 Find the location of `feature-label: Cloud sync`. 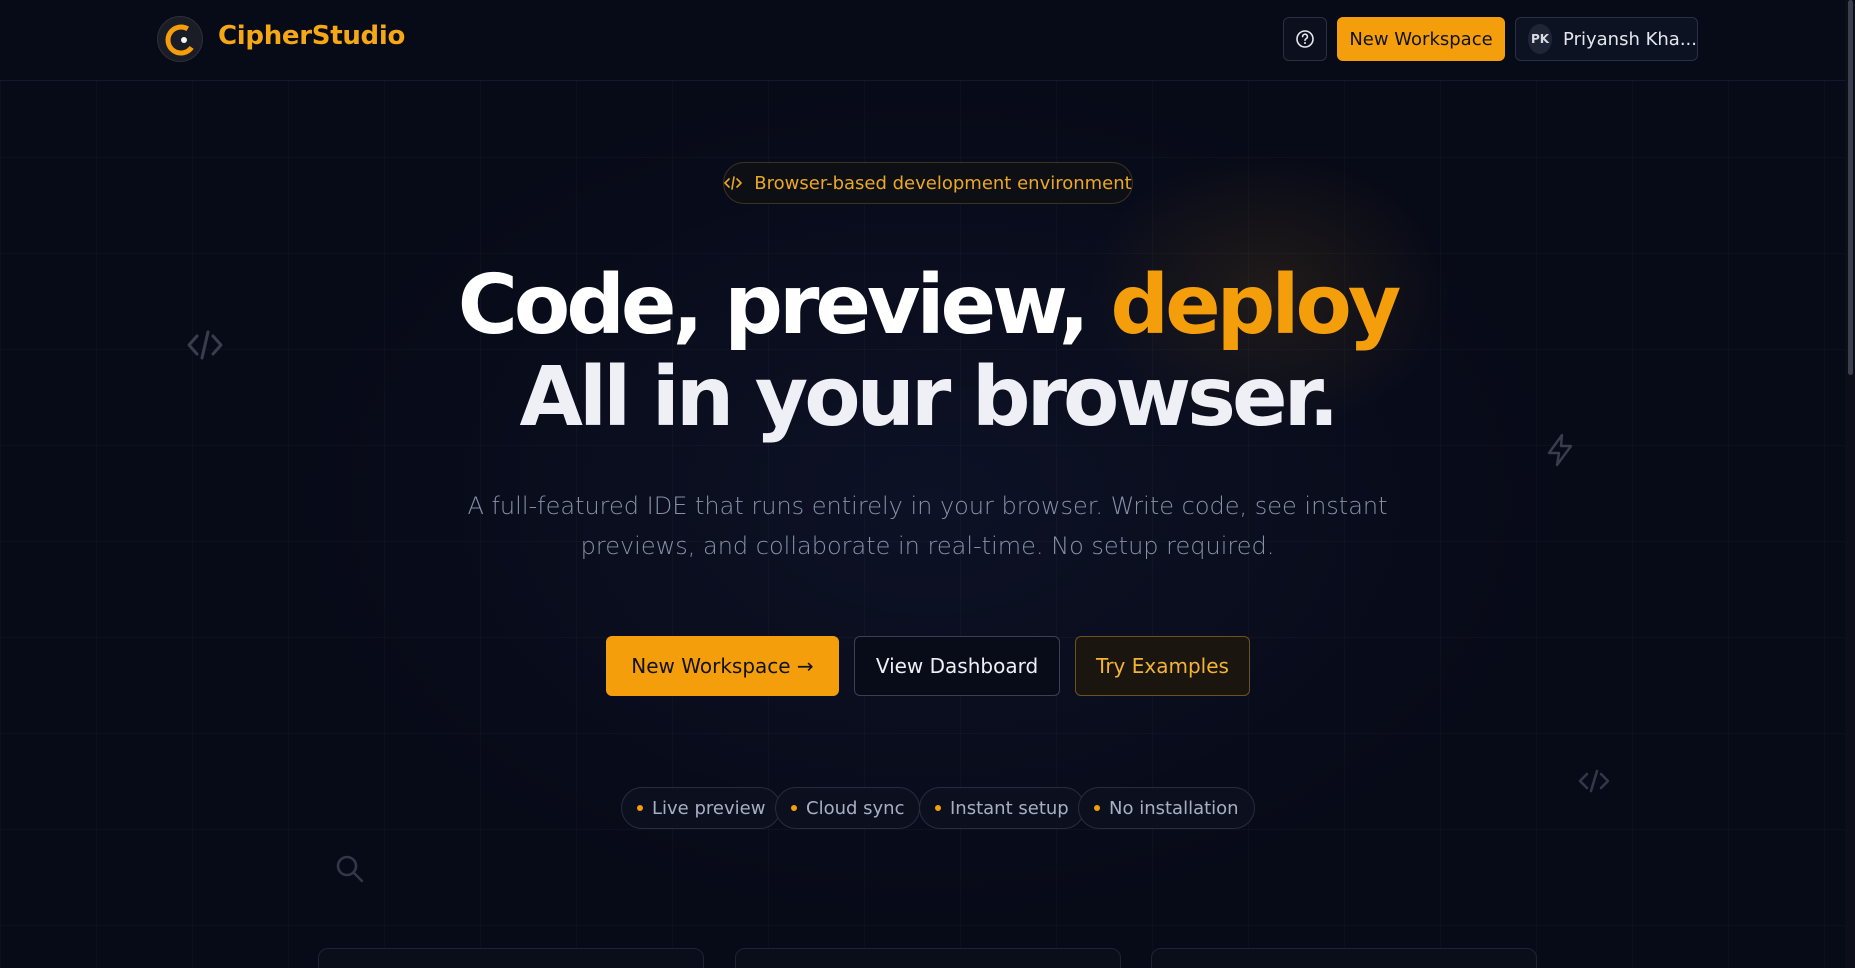

feature-label: Cloud sync is located at coordinates (855, 808).